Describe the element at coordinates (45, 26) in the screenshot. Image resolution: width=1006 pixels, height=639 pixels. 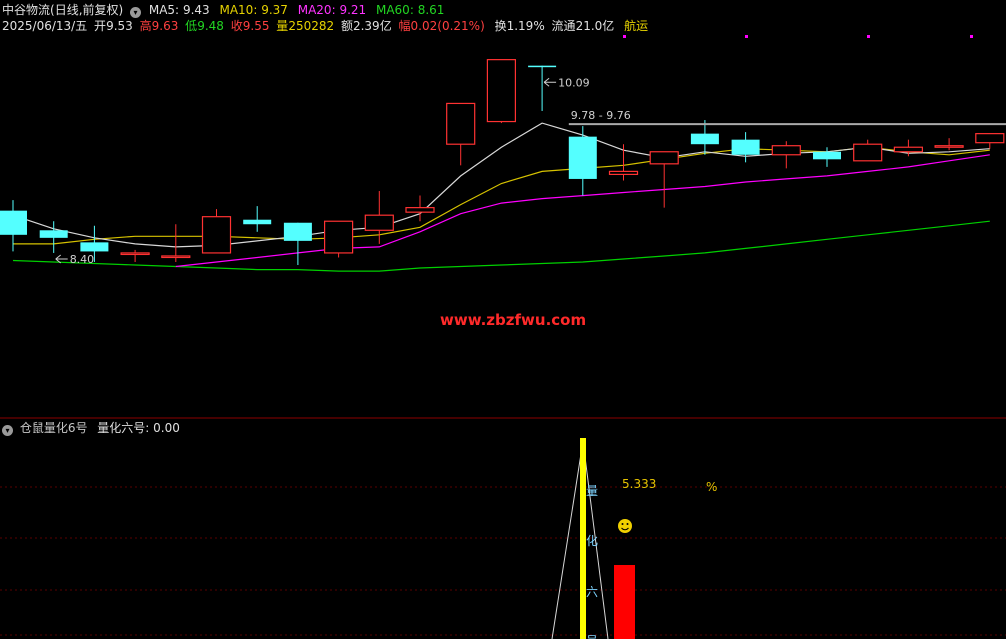
I see `bar-date: 2025/06/13/五` at that location.